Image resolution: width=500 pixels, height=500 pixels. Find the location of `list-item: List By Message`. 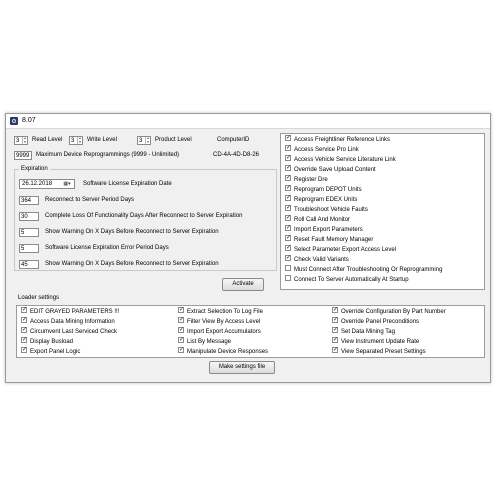

list-item: List By Message is located at coordinates (205, 341).